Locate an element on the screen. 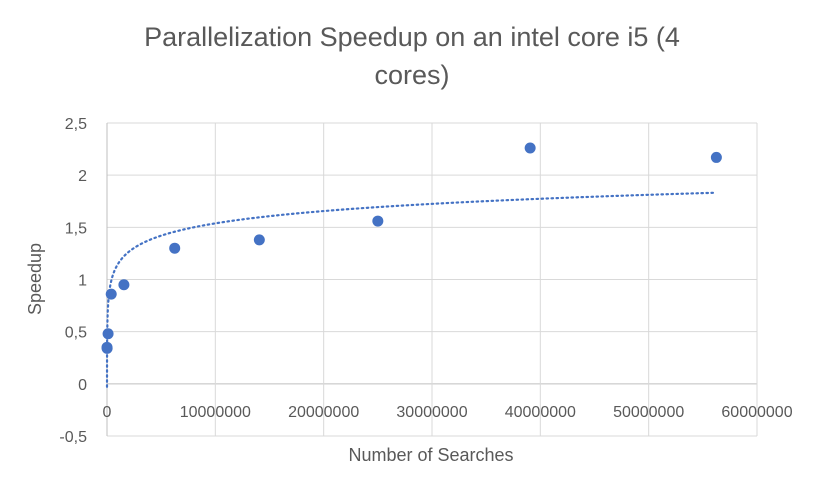  y-axis-title: Speedup is located at coordinates (35, 279).